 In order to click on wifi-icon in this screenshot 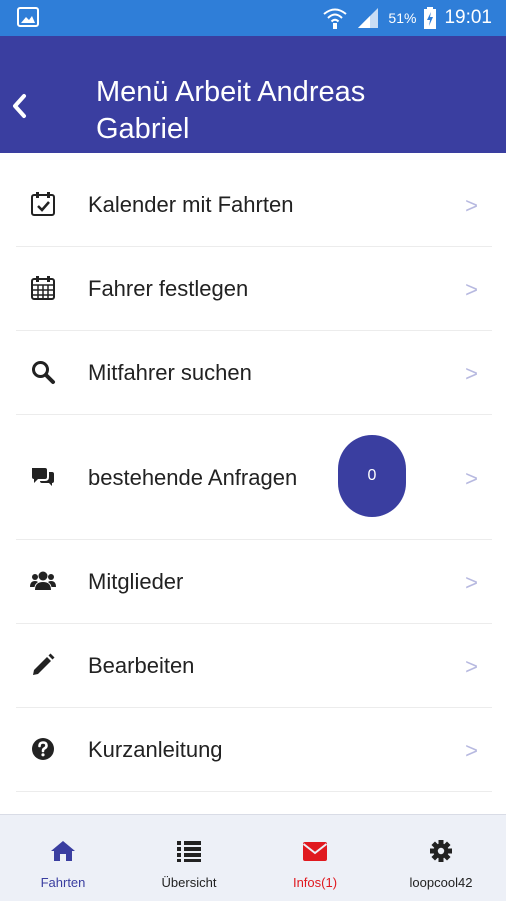, I will do `click(335, 18)`.